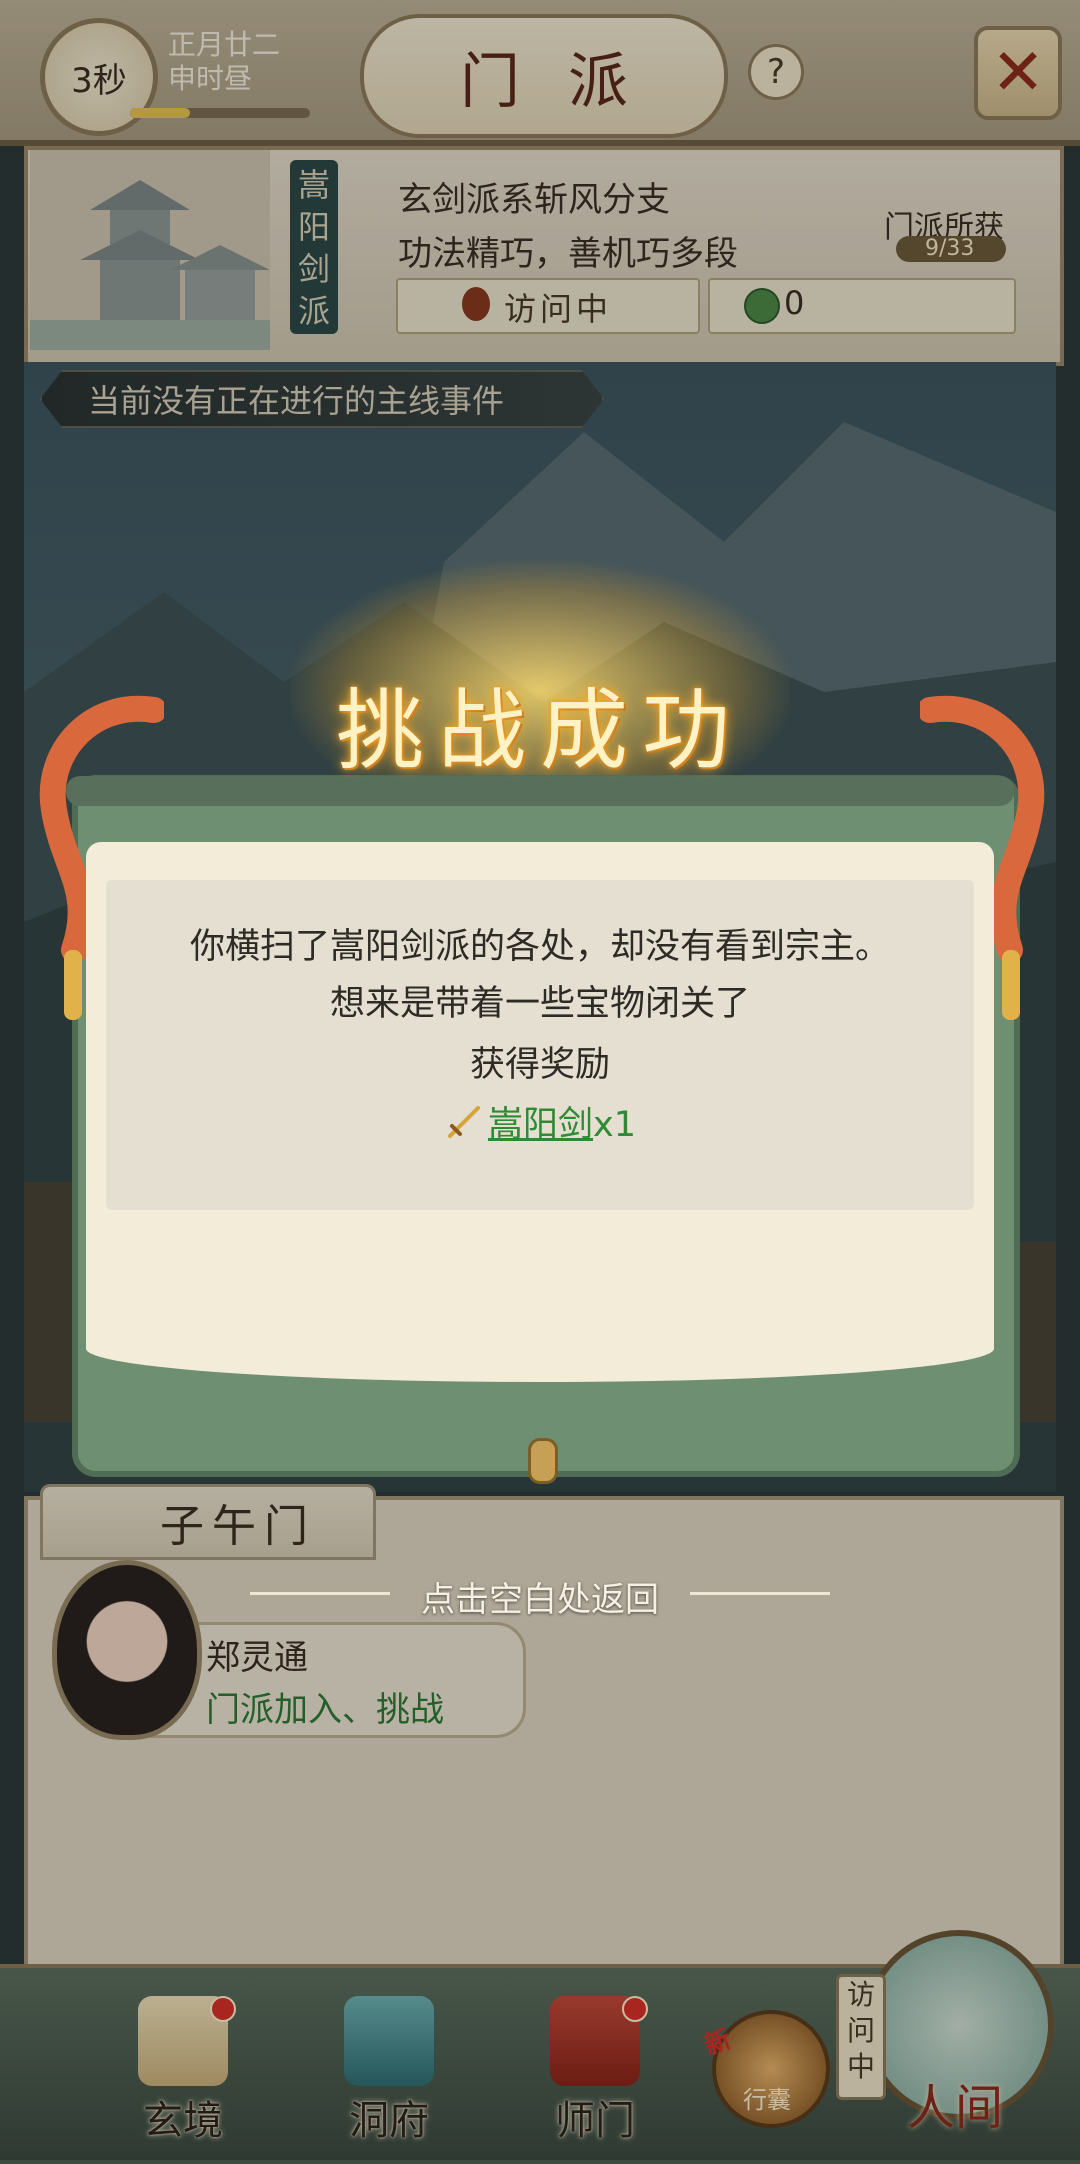 This screenshot has height=2164, width=1080. What do you see at coordinates (539, 1004) in the screenshot?
I see `dialog-message-line2: 想来是带着一些宝物闭关了` at bounding box center [539, 1004].